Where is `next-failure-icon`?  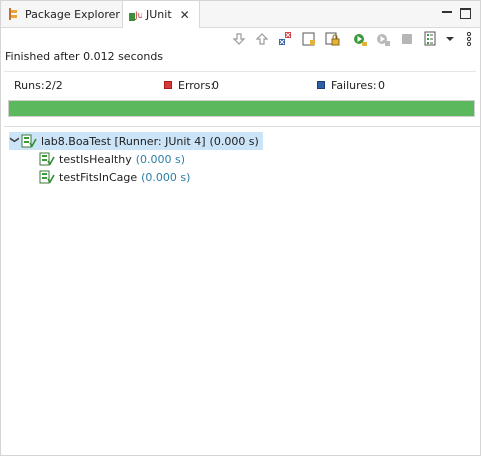 next-failure-icon is located at coordinates (239, 39).